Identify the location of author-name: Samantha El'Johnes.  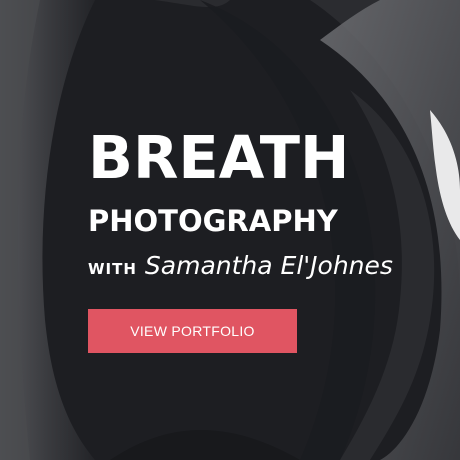
(268, 265).